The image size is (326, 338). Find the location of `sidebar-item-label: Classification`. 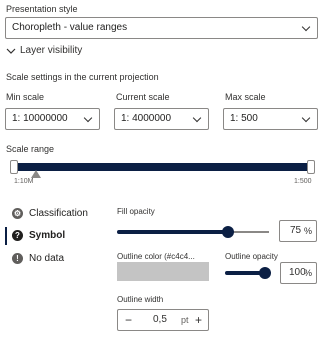

sidebar-item-label: Classification is located at coordinates (58, 213).